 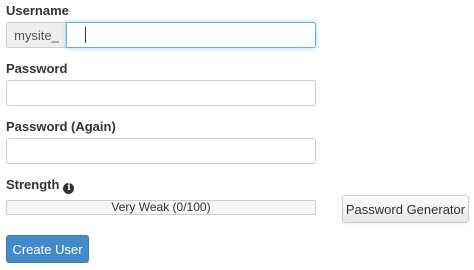 I want to click on password-again-input, so click(x=161, y=151).